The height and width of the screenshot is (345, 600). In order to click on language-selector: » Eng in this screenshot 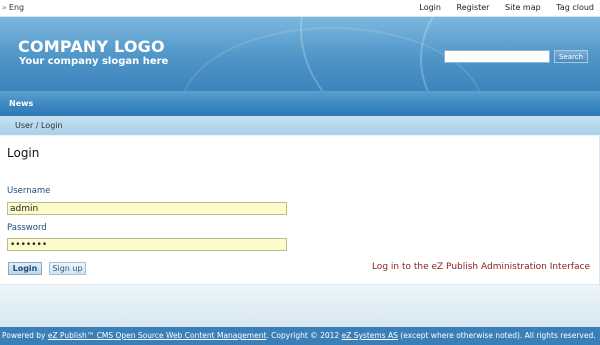, I will do `click(13, 7)`.